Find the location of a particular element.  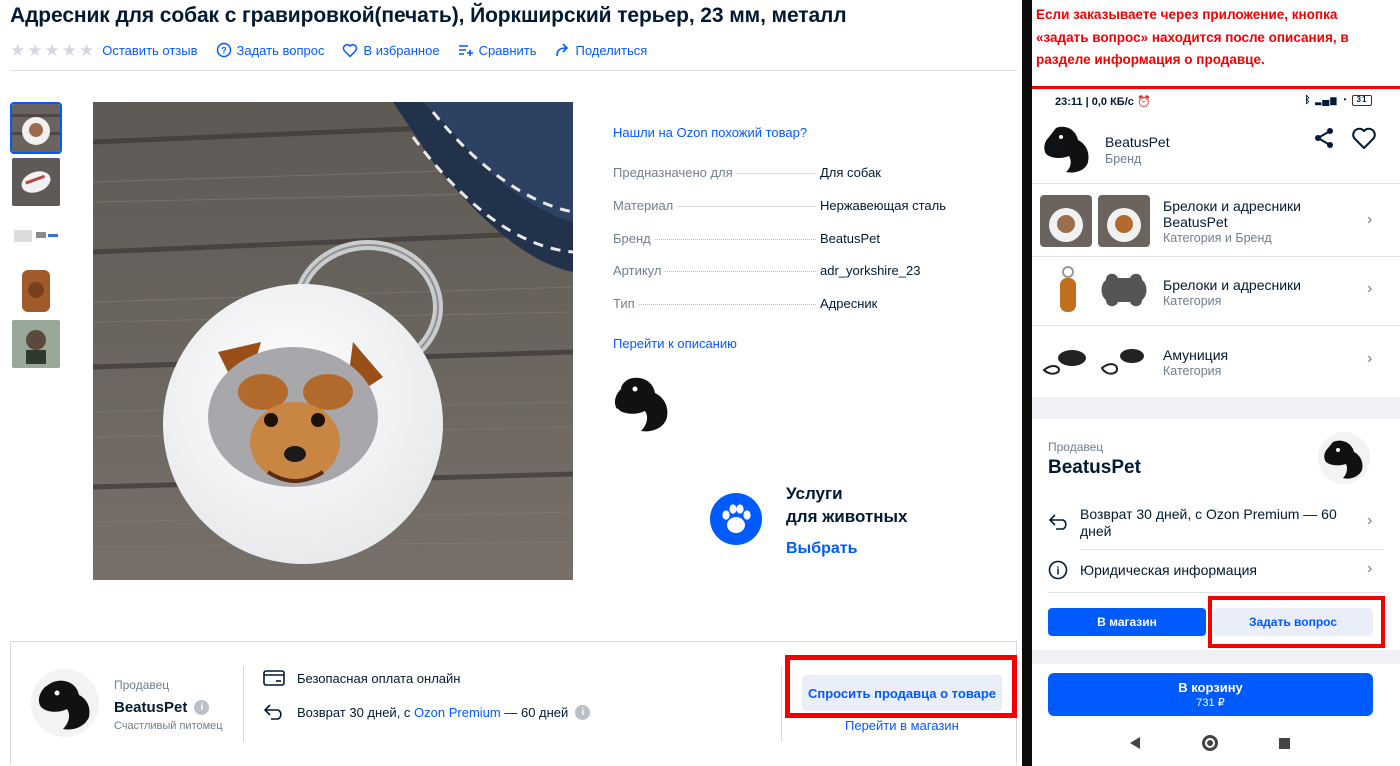

recents-square-icon is located at coordinates (1284, 743).